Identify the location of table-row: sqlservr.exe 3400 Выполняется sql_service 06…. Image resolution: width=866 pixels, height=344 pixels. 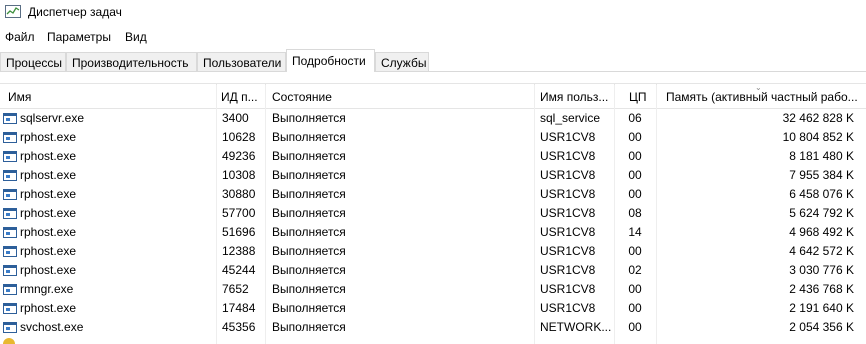
(433, 118).